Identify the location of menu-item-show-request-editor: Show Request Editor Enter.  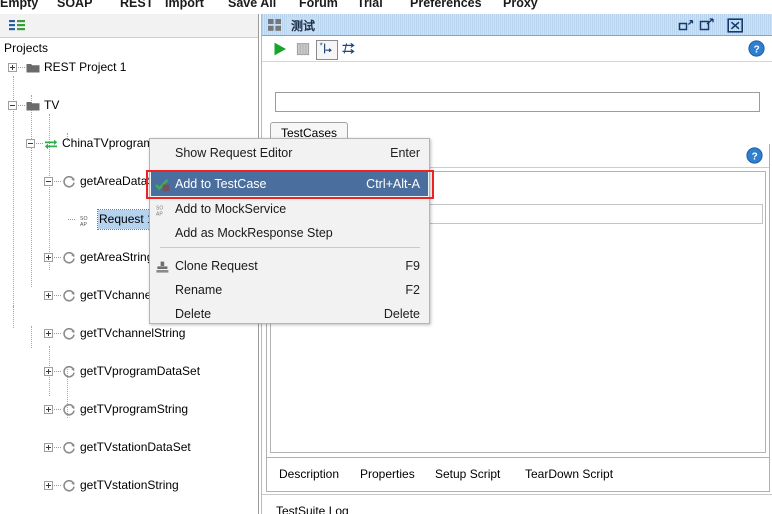
(289, 153).